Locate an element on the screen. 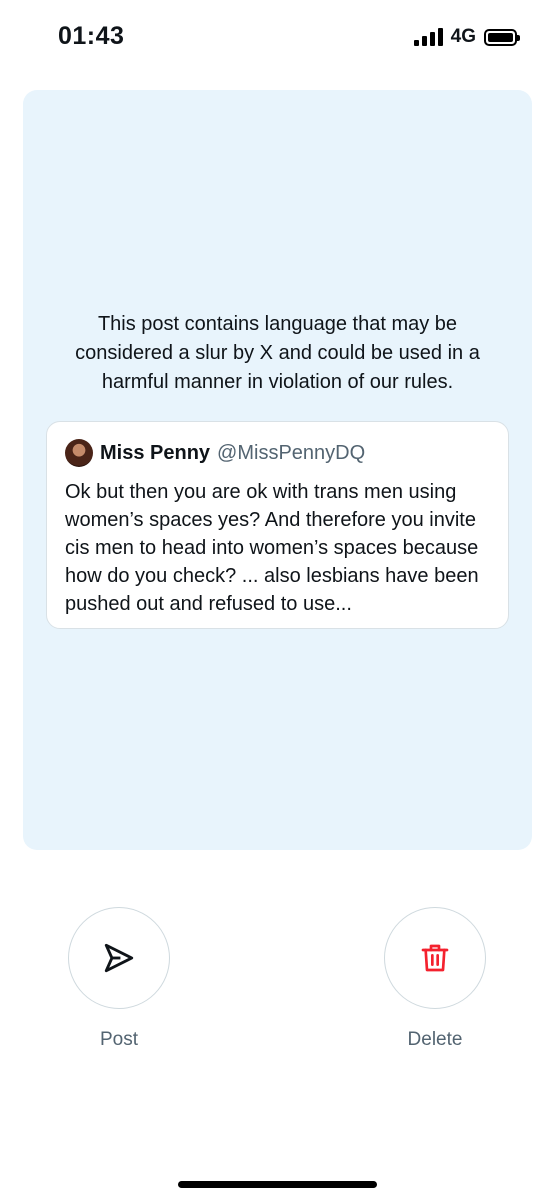 The image size is (555, 1200). post-header: Miss Penny @MissPennyDQ is located at coordinates (277, 453).